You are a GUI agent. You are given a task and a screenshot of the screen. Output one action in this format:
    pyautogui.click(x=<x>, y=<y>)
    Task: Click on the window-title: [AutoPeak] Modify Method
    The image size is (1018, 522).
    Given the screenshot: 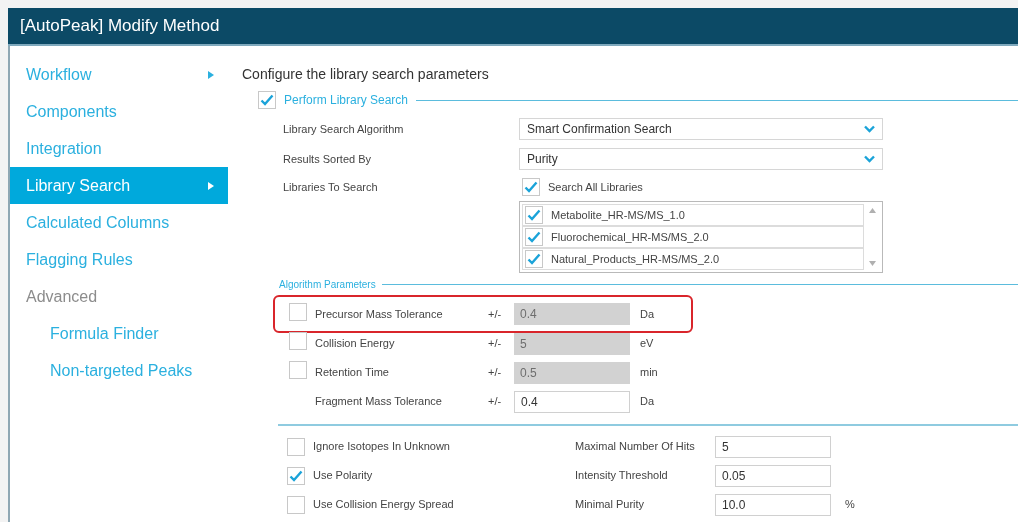 What is the action you would take?
    pyautogui.click(x=513, y=27)
    